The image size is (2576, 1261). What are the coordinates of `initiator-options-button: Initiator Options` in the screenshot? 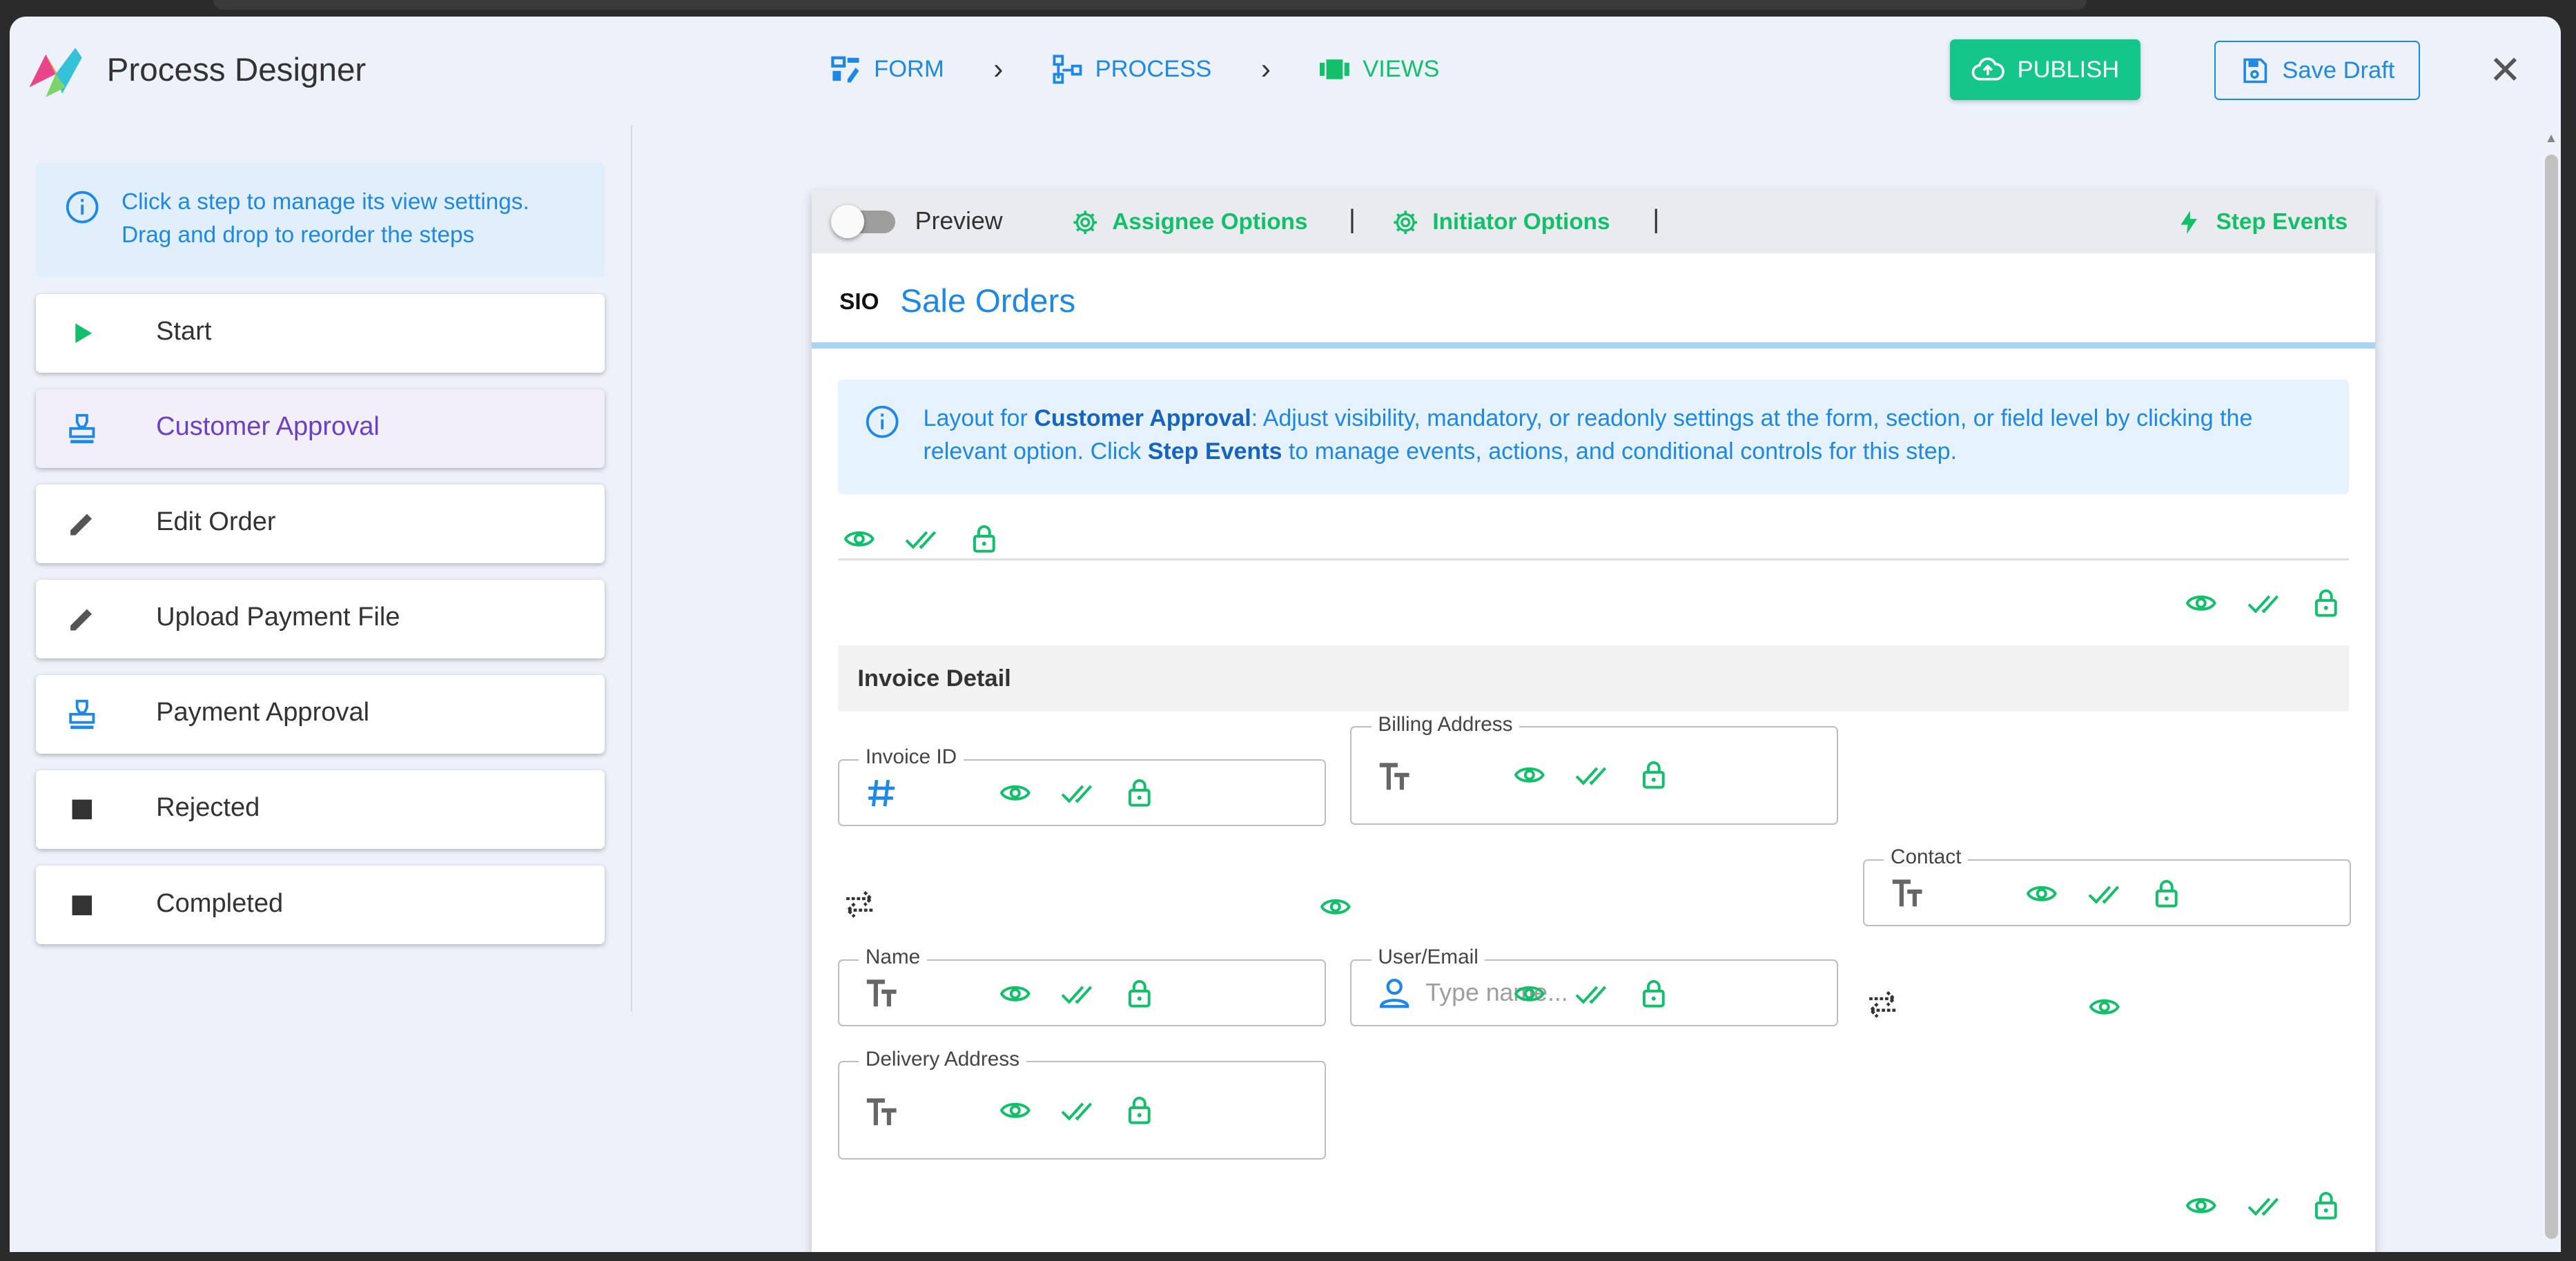 It's located at (1501, 222).